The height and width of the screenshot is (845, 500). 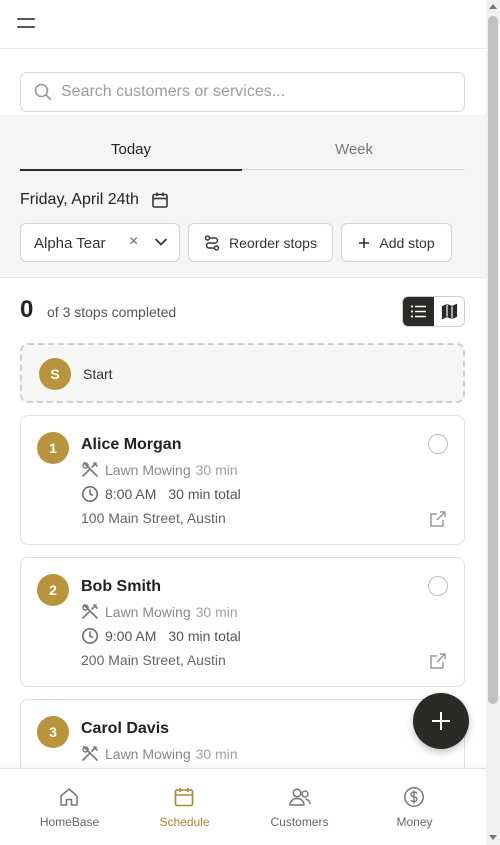 What do you see at coordinates (69, 797) in the screenshot?
I see `home-icon` at bounding box center [69, 797].